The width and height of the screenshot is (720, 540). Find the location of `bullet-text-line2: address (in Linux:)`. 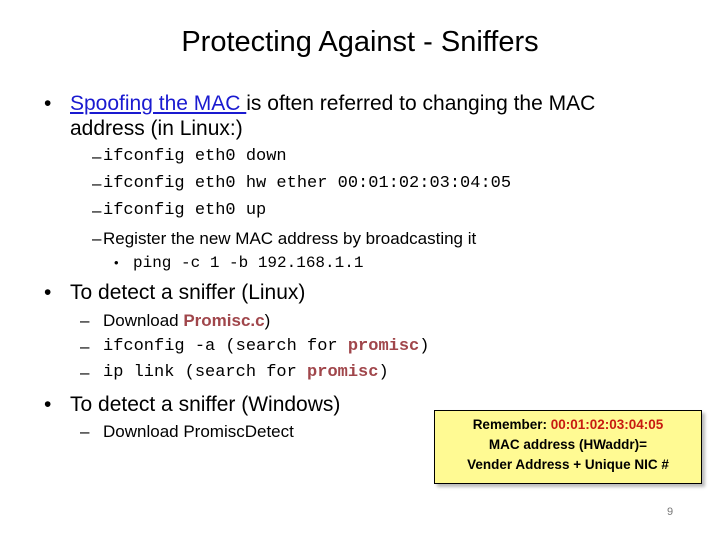

bullet-text-line2: address (in Linux:) is located at coordinates (156, 128).